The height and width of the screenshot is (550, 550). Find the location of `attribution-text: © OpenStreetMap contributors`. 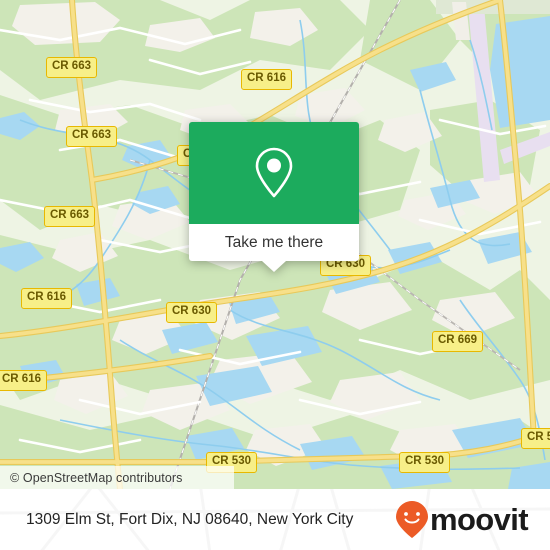

attribution-text: © OpenStreetMap contributors is located at coordinates (96, 477).